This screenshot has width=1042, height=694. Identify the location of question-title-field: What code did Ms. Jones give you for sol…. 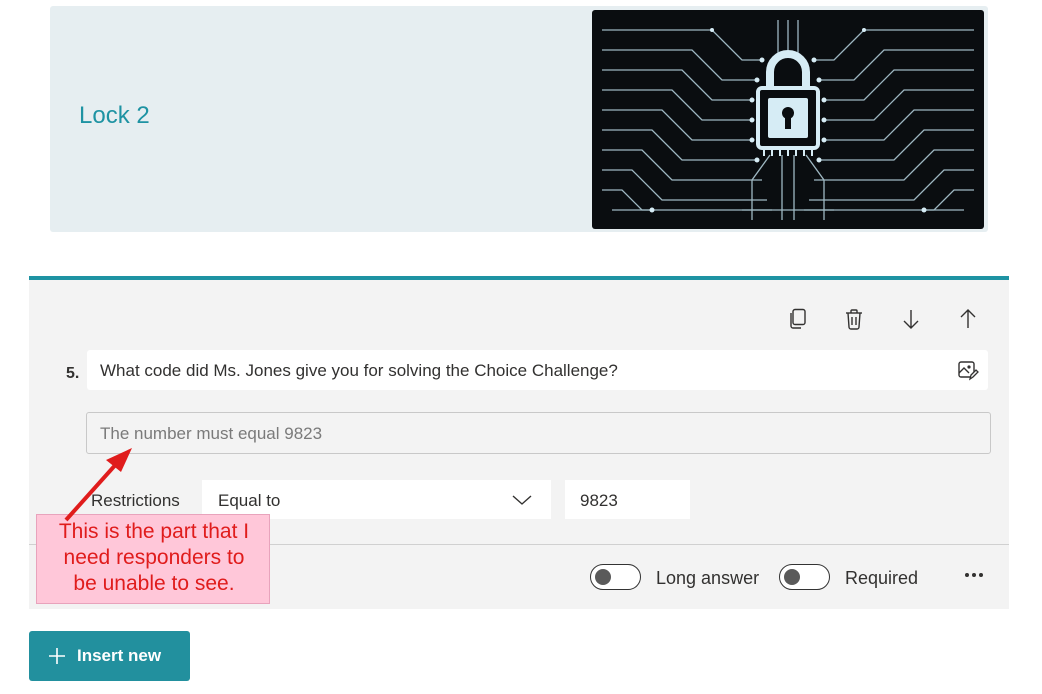
(537, 370).